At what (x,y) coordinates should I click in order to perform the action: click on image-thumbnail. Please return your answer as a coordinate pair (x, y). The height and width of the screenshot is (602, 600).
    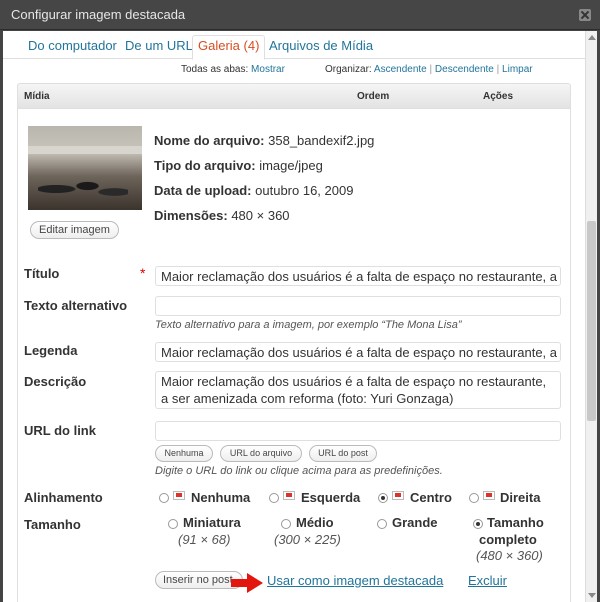
    Looking at the image, I should click on (85, 168).